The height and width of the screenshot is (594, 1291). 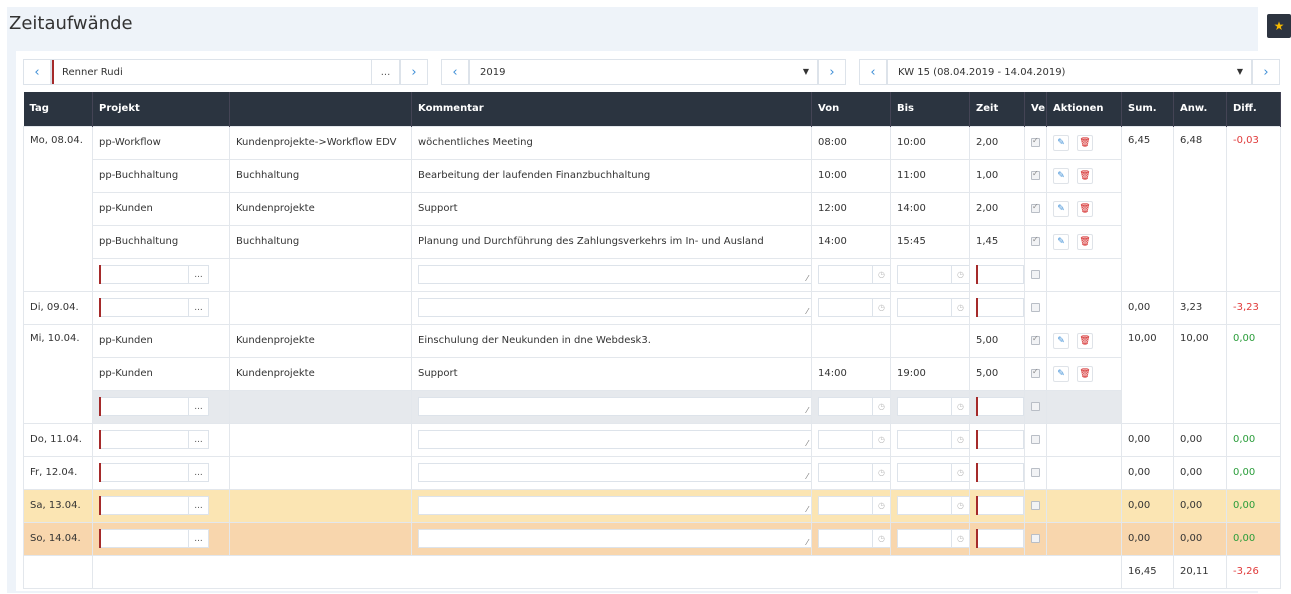 What do you see at coordinates (1069, 72) in the screenshot?
I see `week-select: KW 15 (08.04.2019 - 14.04.2019) ▼` at bounding box center [1069, 72].